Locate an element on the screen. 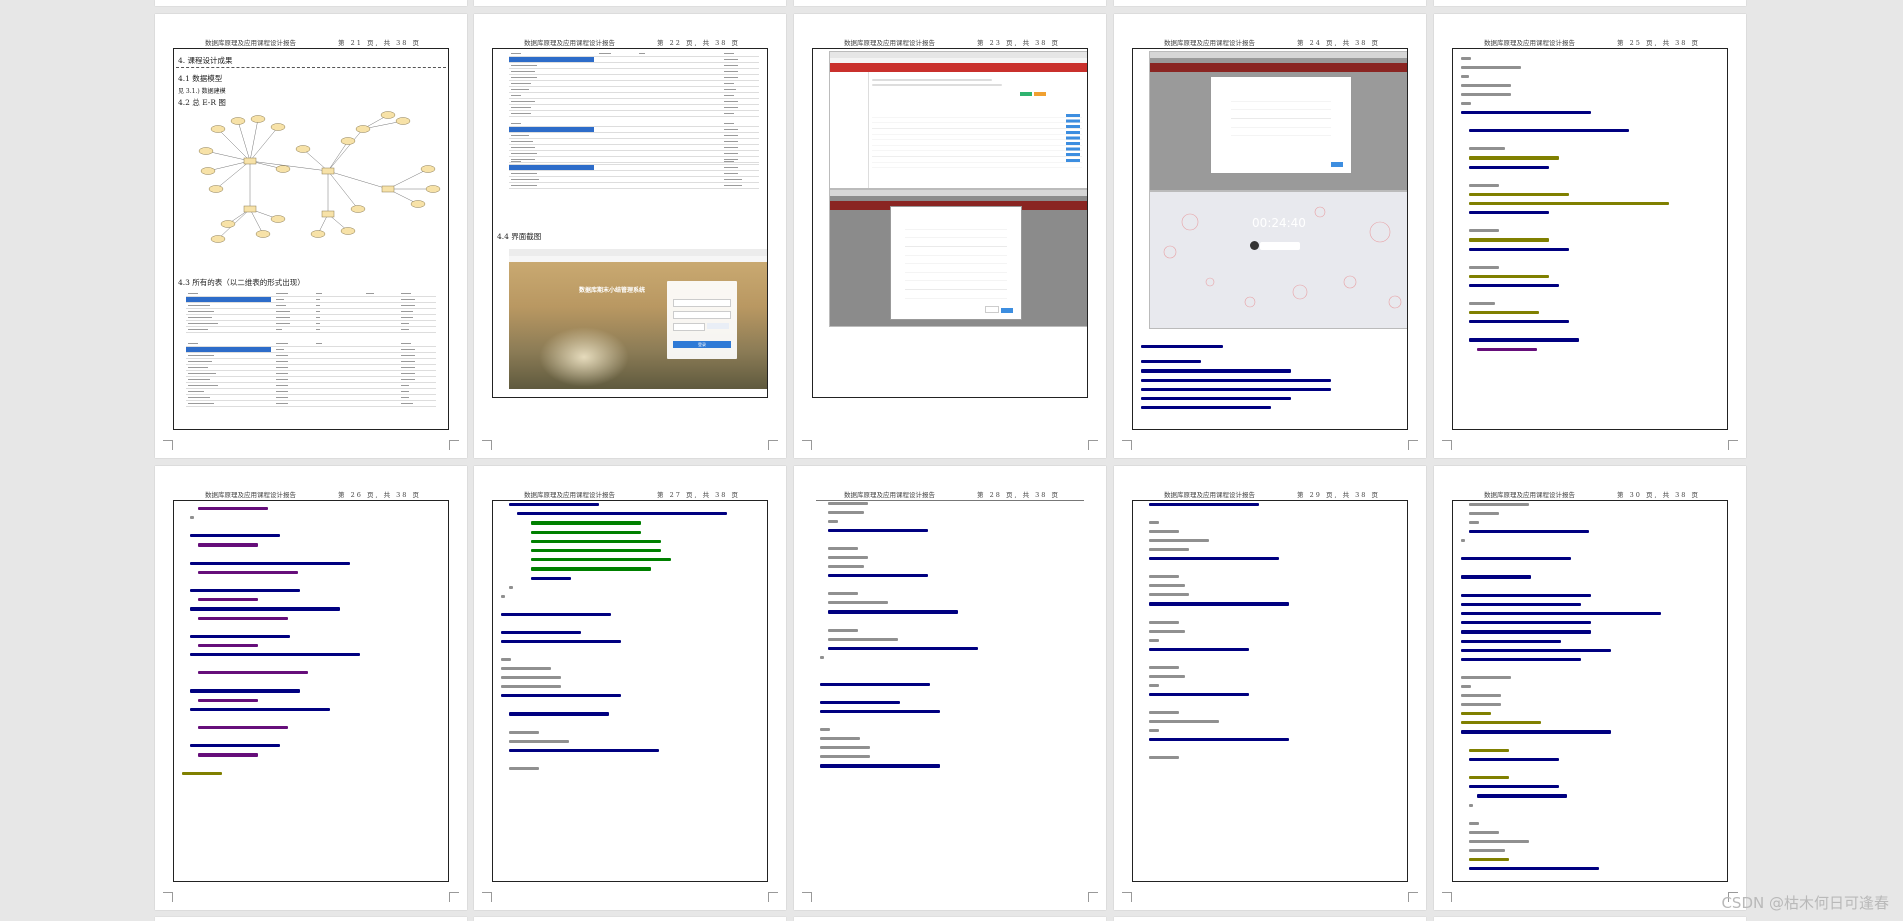 The width and height of the screenshot is (1903, 921). page-25: 数据库原理及应用课程设计报告 第 25 页, 共 38 页 is located at coordinates (1590, 236).